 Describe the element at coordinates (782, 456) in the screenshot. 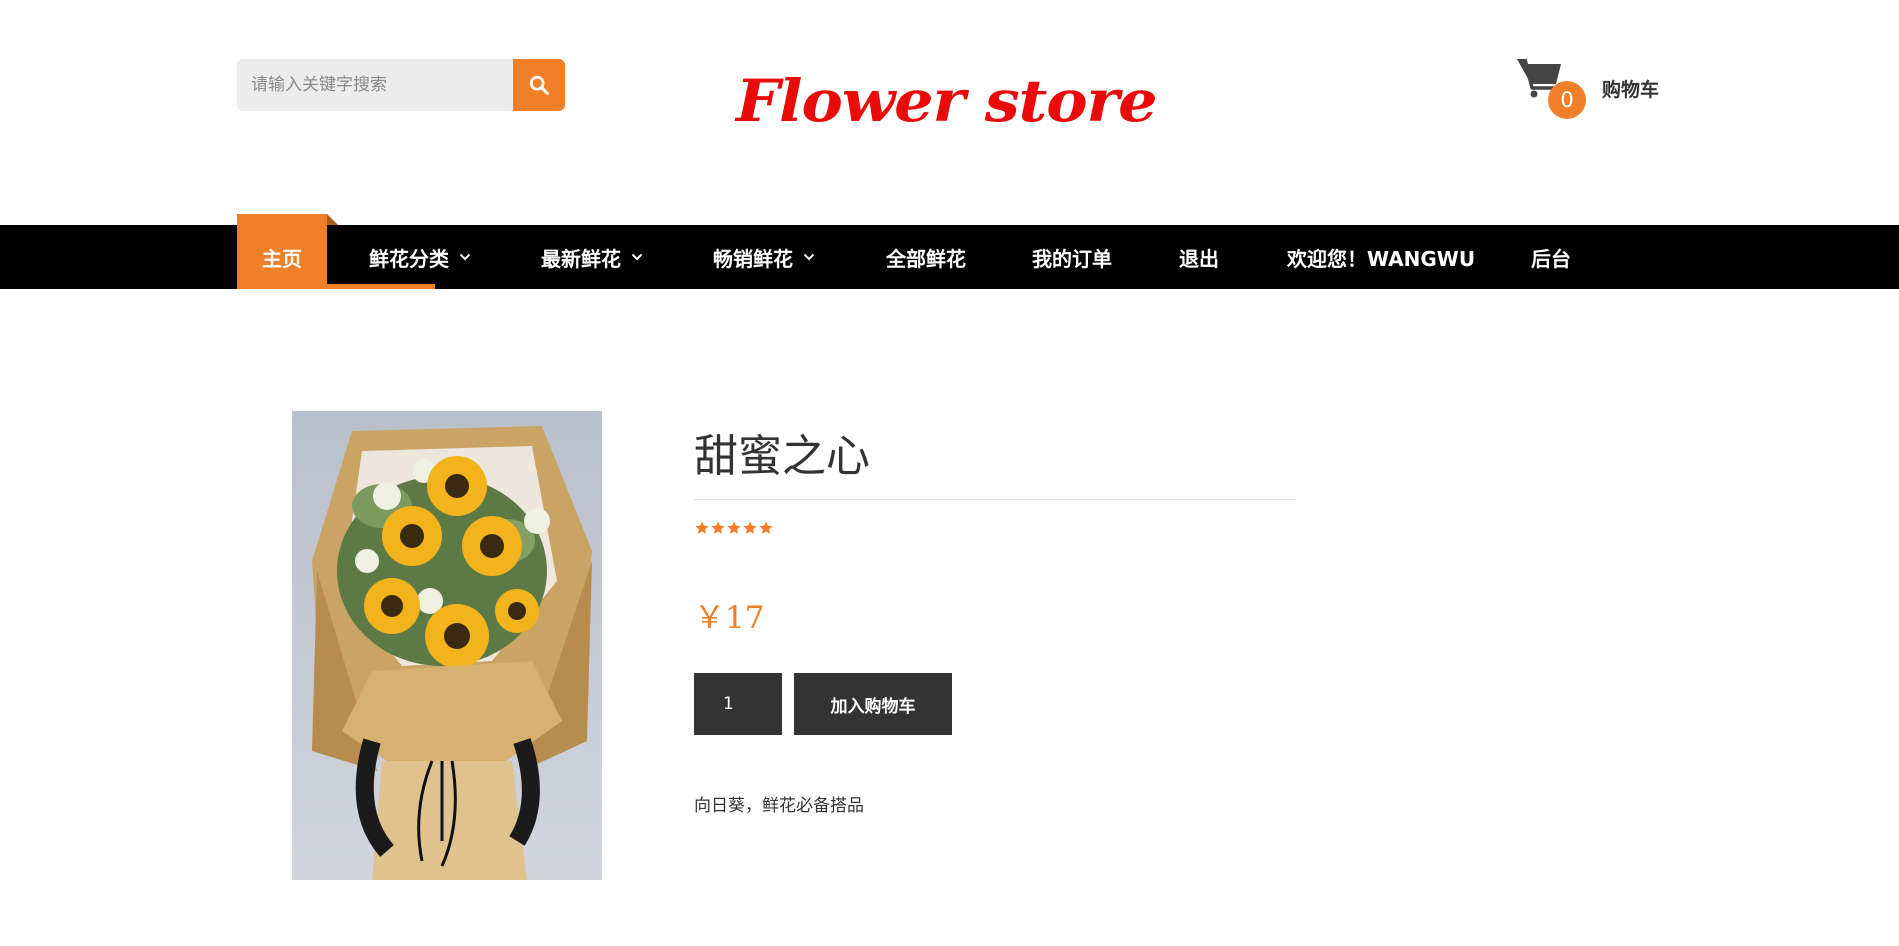

I see `product-title: 甜蜜之心` at that location.